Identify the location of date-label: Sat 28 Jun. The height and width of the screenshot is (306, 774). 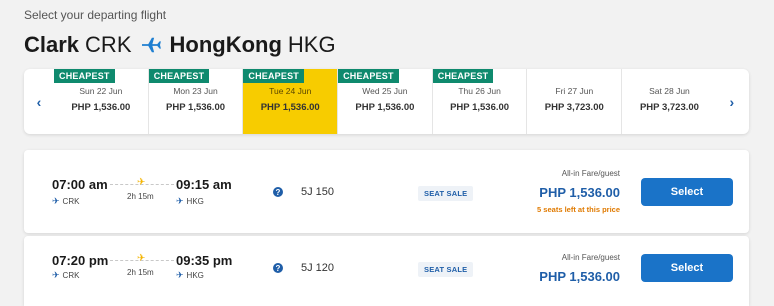
(669, 91).